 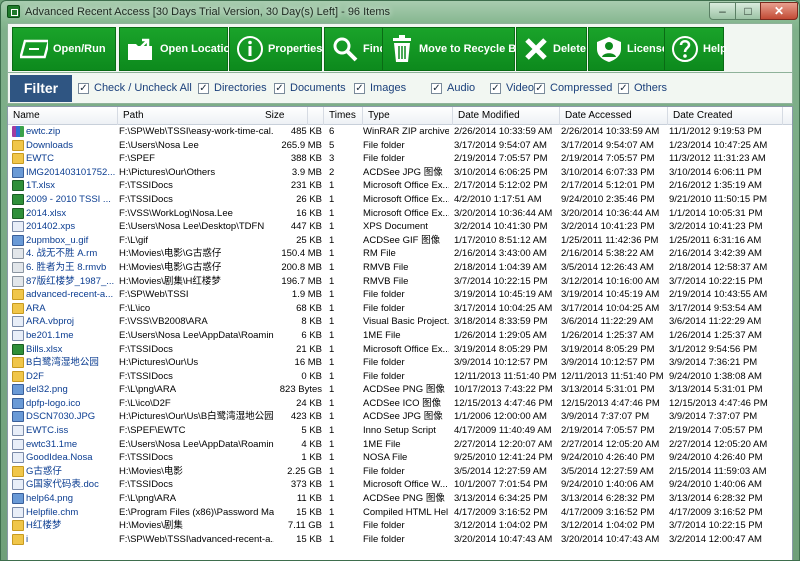 I want to click on filter-checkbox-compressed: ✓ Compressed, so click(x=573, y=88).